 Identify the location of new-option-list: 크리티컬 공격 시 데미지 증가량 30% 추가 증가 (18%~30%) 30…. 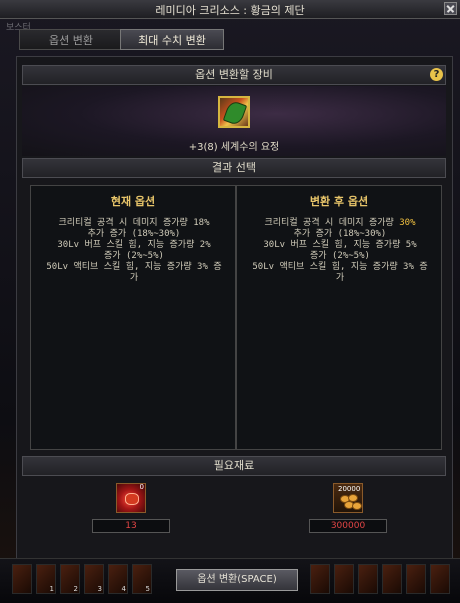
(340, 251).